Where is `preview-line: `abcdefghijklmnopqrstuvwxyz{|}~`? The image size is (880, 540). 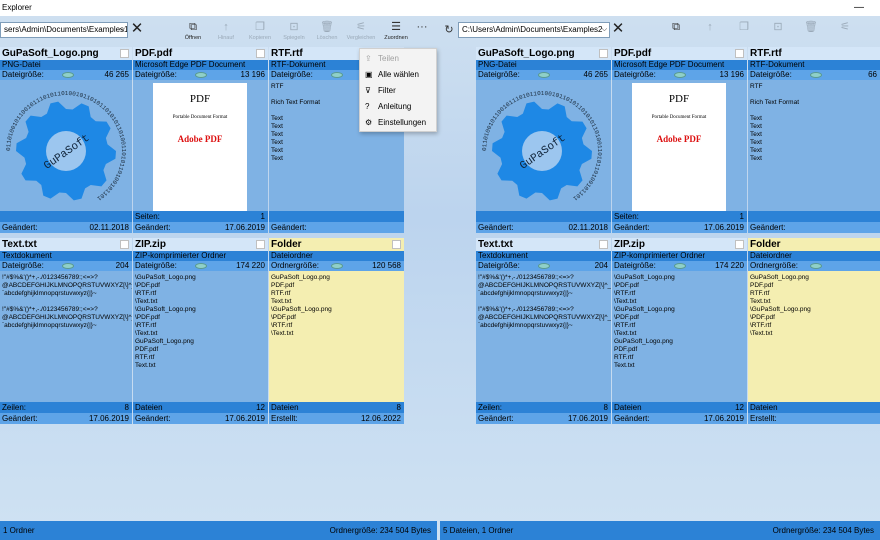 preview-line: `abcdefghijklmnopqrstuvwxyz{|}~ is located at coordinates (49, 293).